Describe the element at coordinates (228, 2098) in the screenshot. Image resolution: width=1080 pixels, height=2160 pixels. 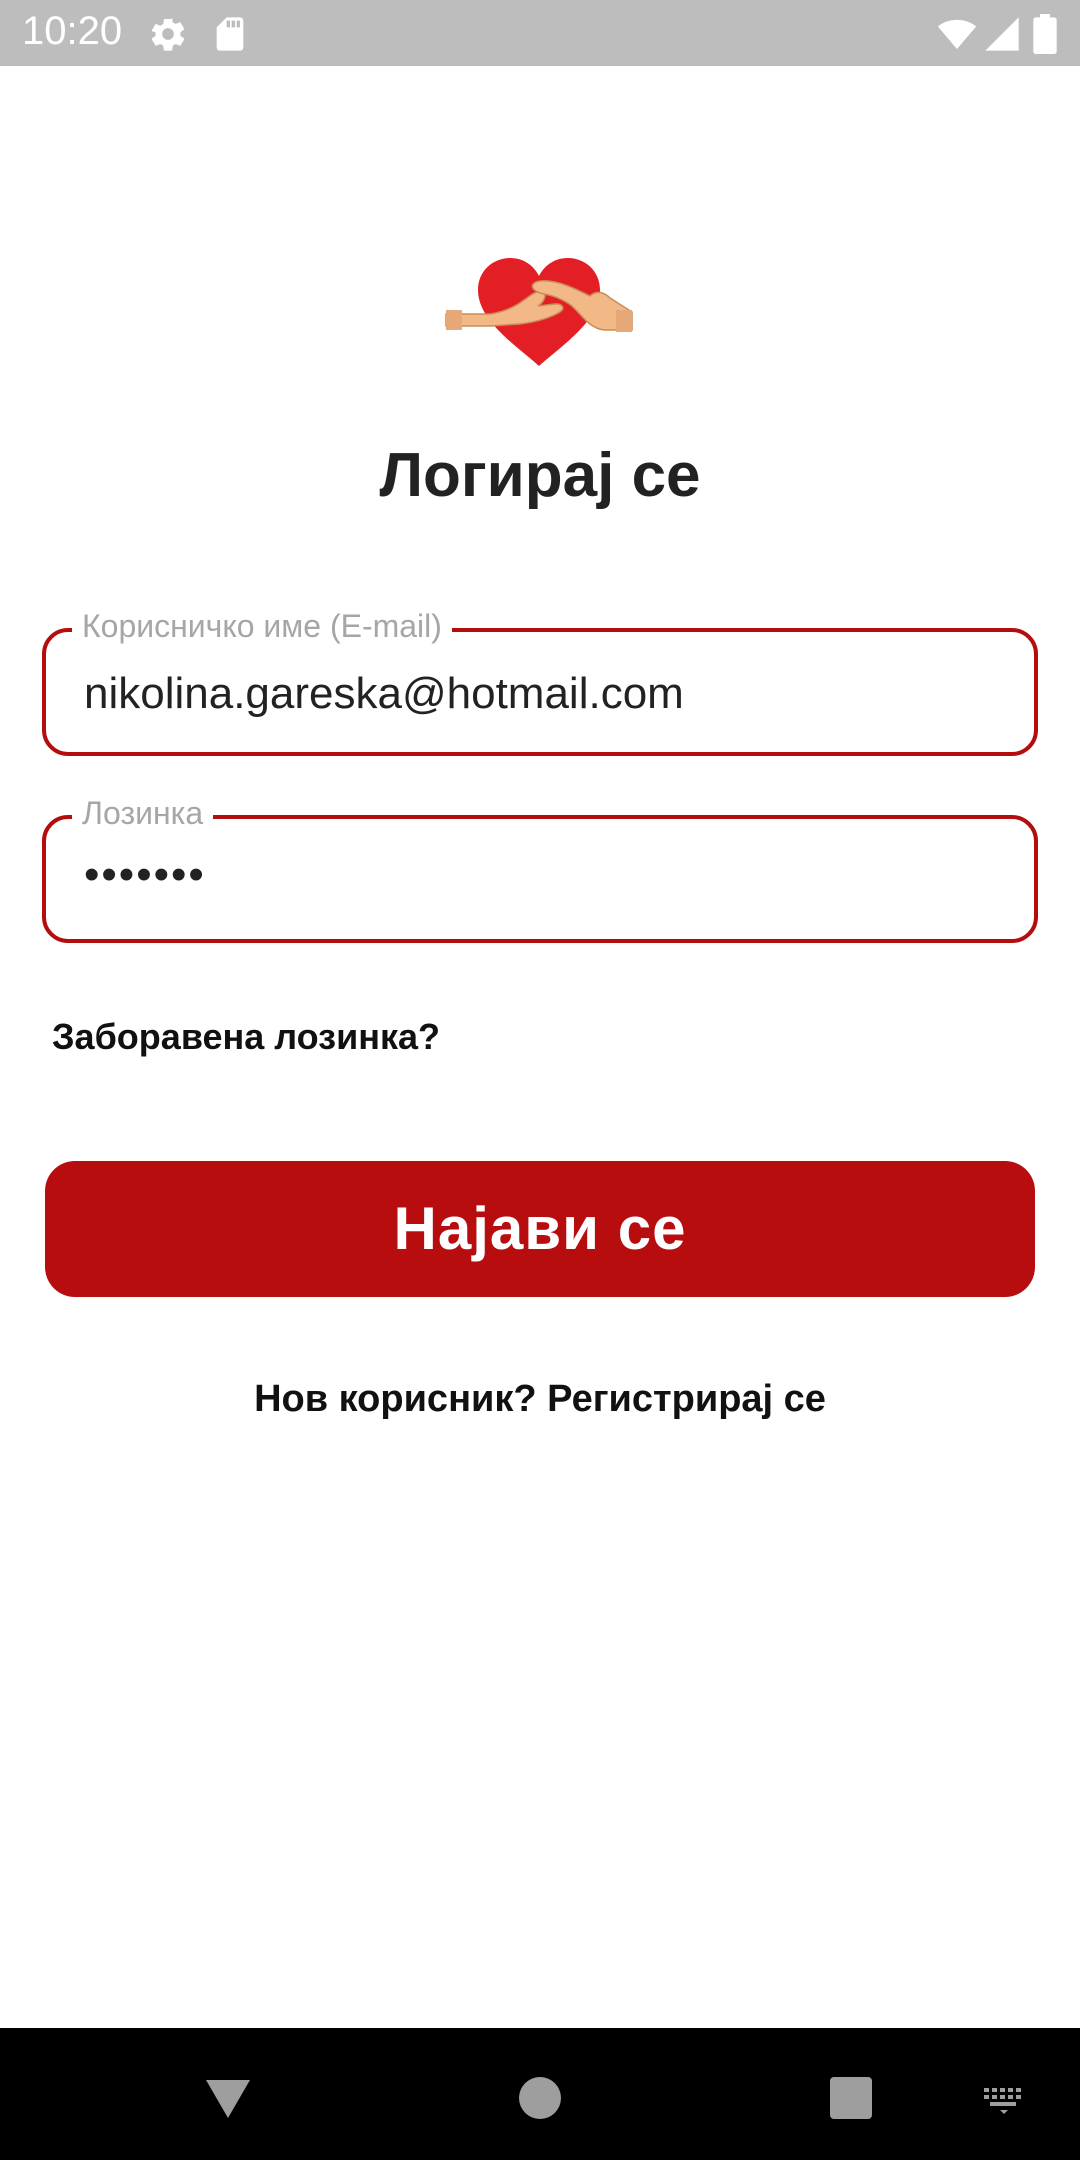
I see `back-icon` at that location.